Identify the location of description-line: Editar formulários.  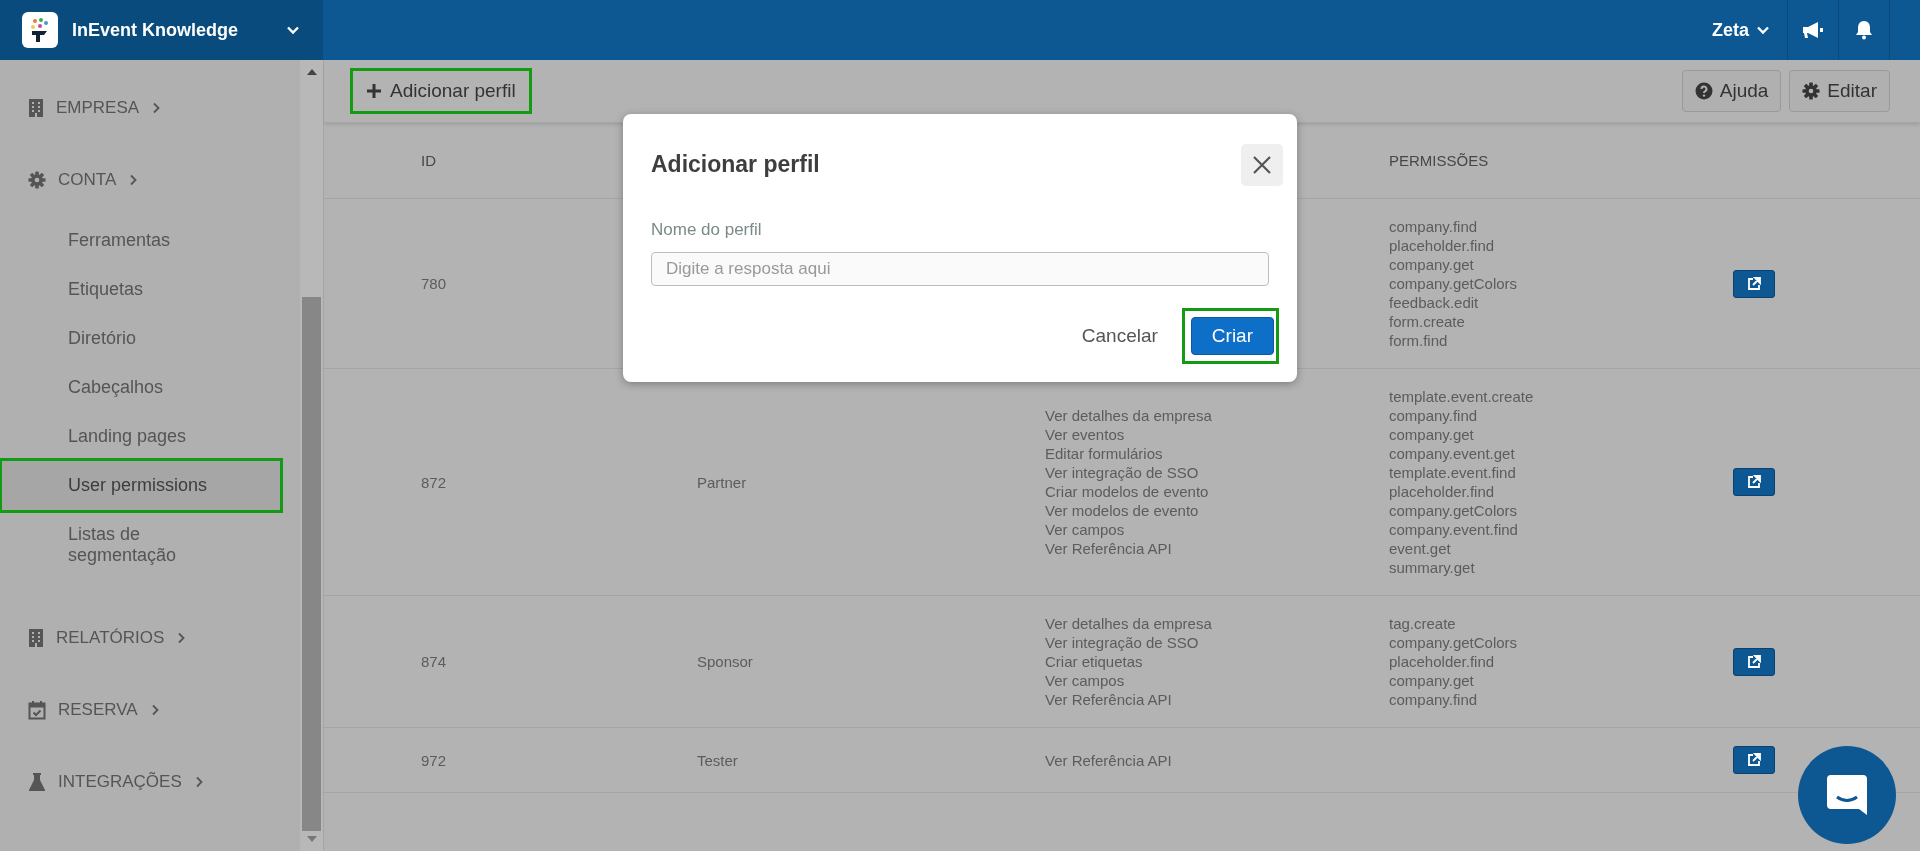
(1104, 453).